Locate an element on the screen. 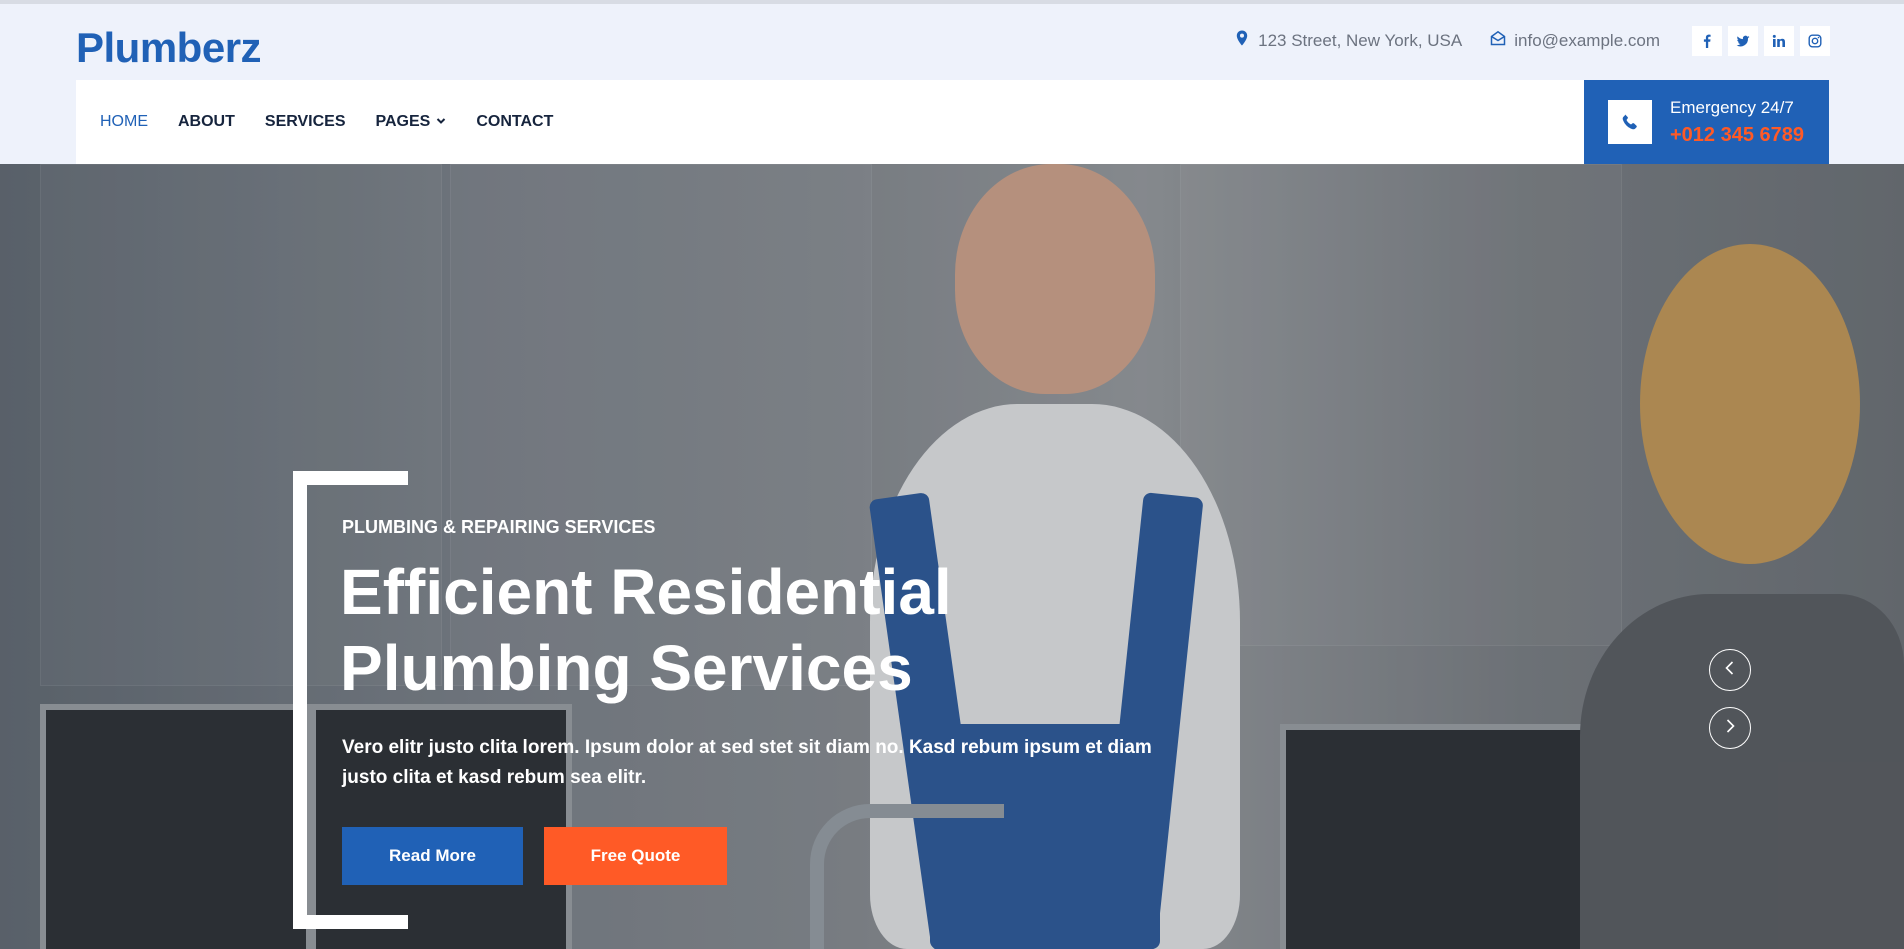 The image size is (1904, 949). free-quote-button: Free Quote is located at coordinates (635, 856).